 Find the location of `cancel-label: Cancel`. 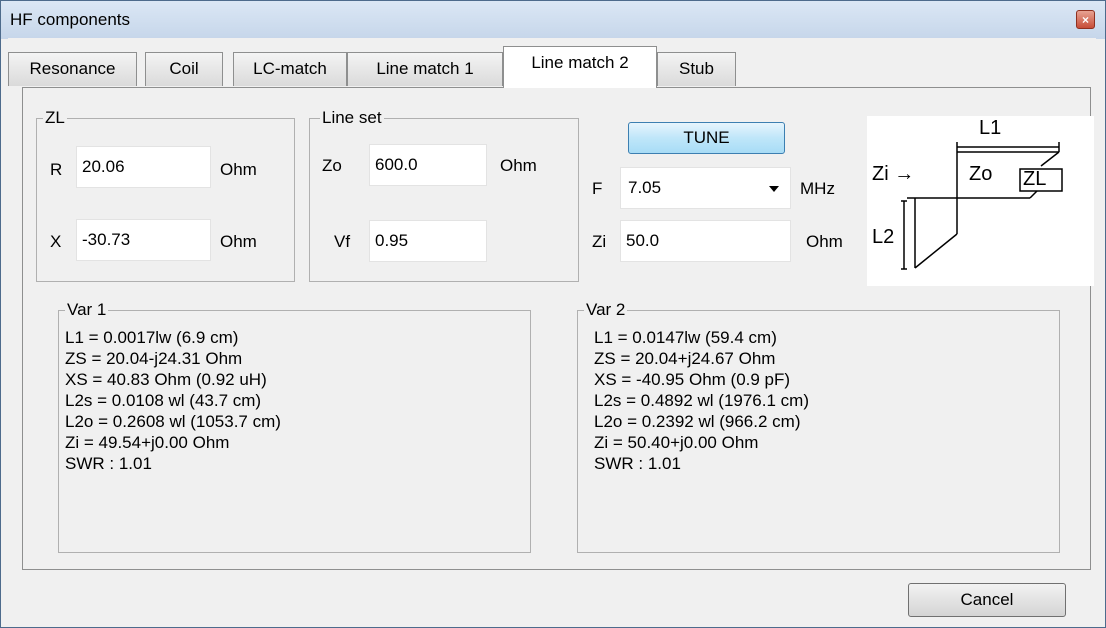

cancel-label: Cancel is located at coordinates (987, 599).